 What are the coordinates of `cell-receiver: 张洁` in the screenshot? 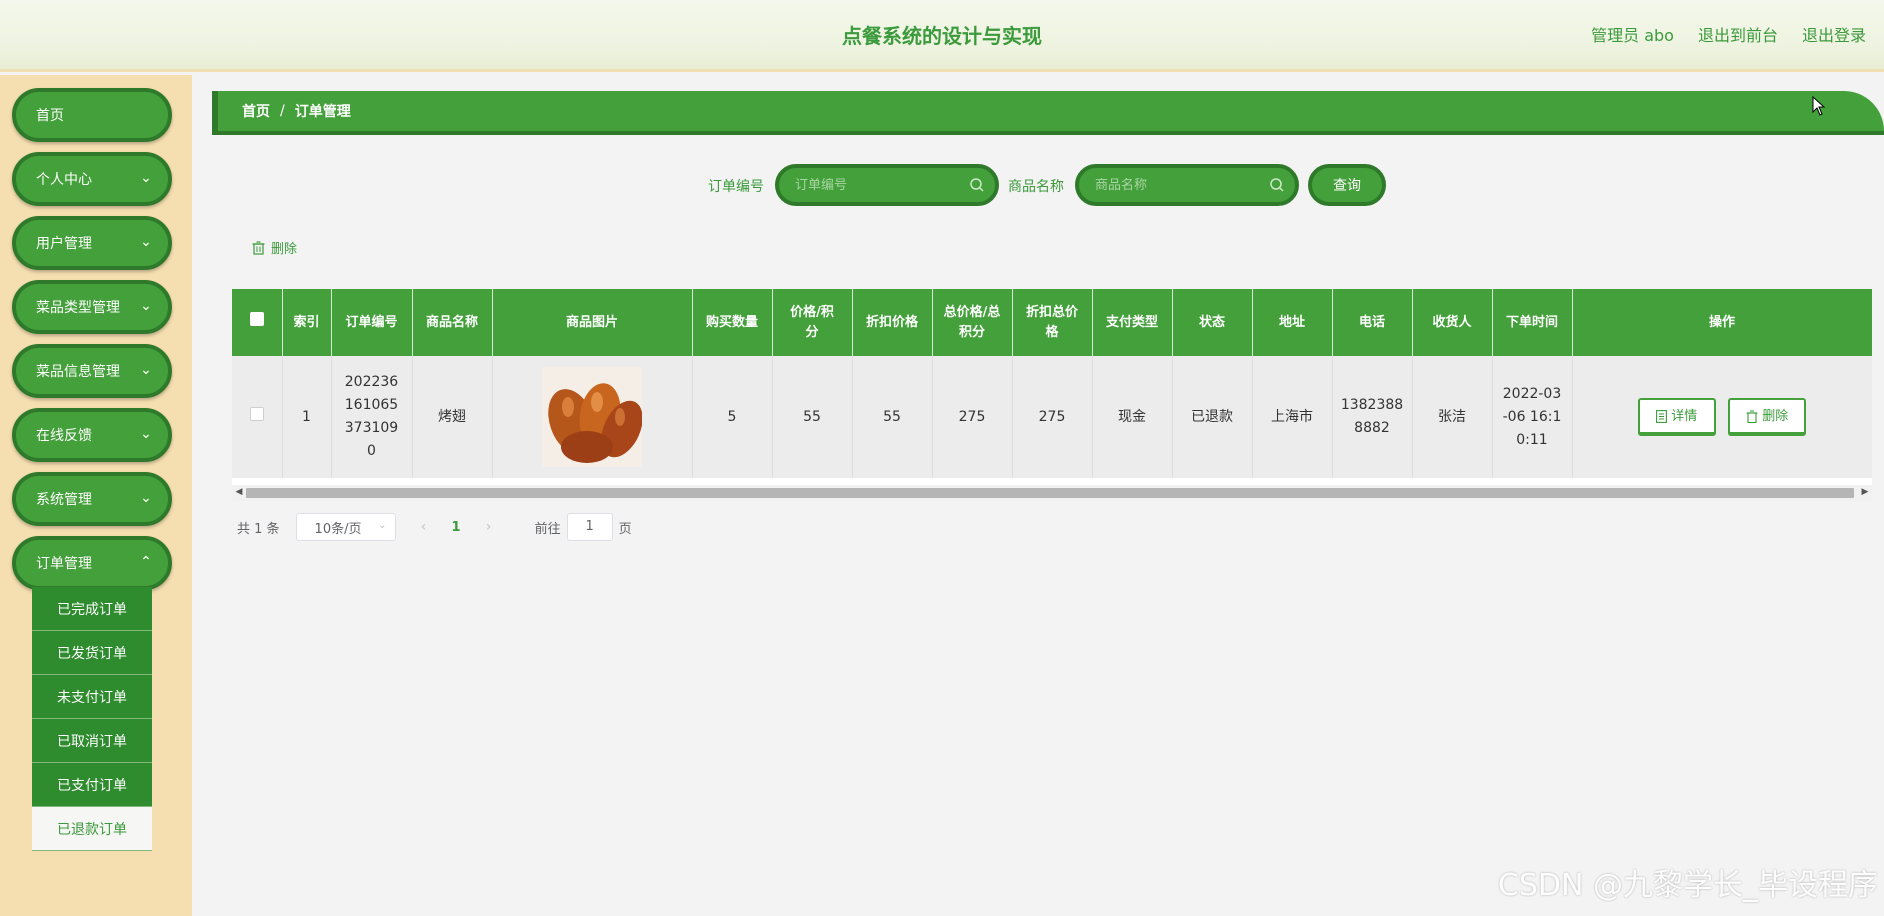 It's located at (1452, 417).